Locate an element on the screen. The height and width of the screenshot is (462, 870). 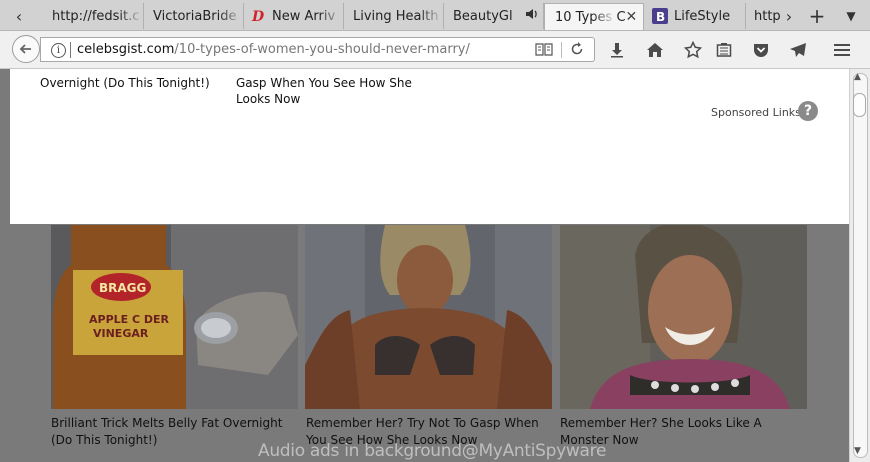
ad-tile-woman-portrait is located at coordinates (683, 317).